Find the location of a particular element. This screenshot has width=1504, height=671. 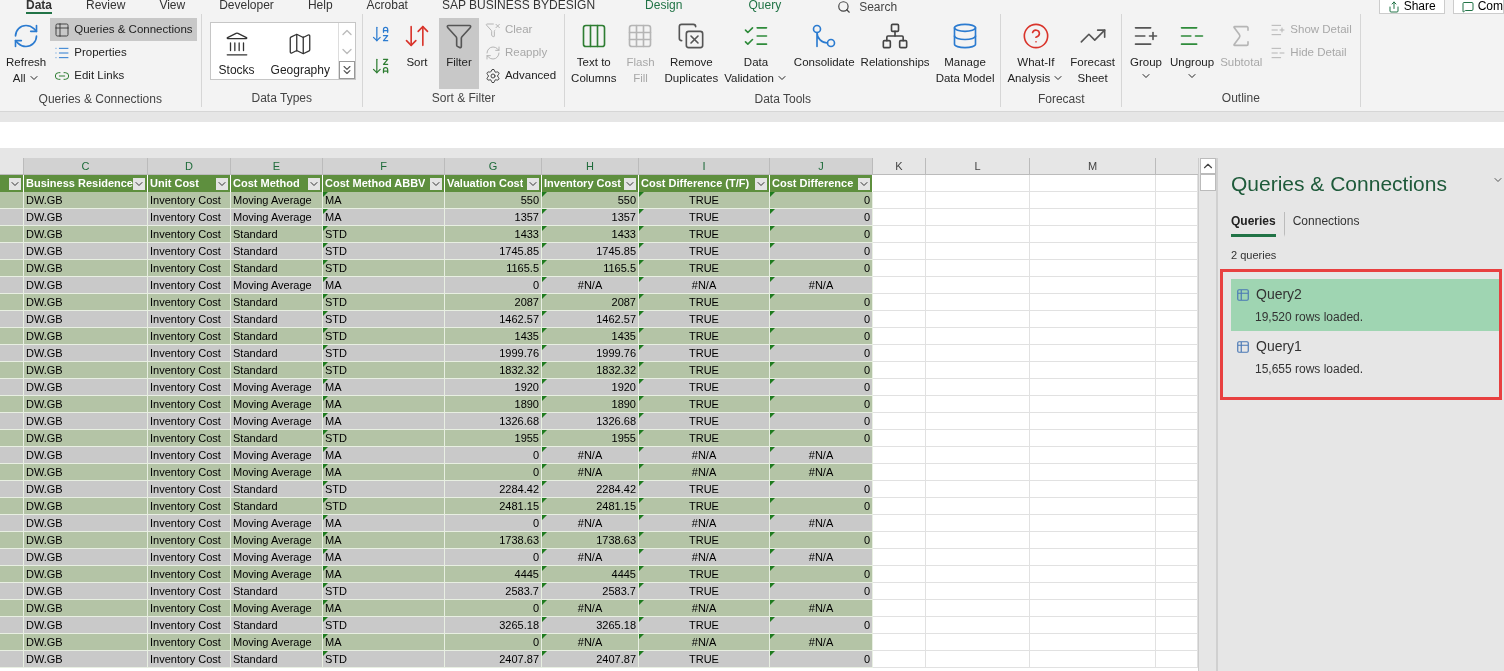

ribbon-button: Edit Links is located at coordinates (123, 75).